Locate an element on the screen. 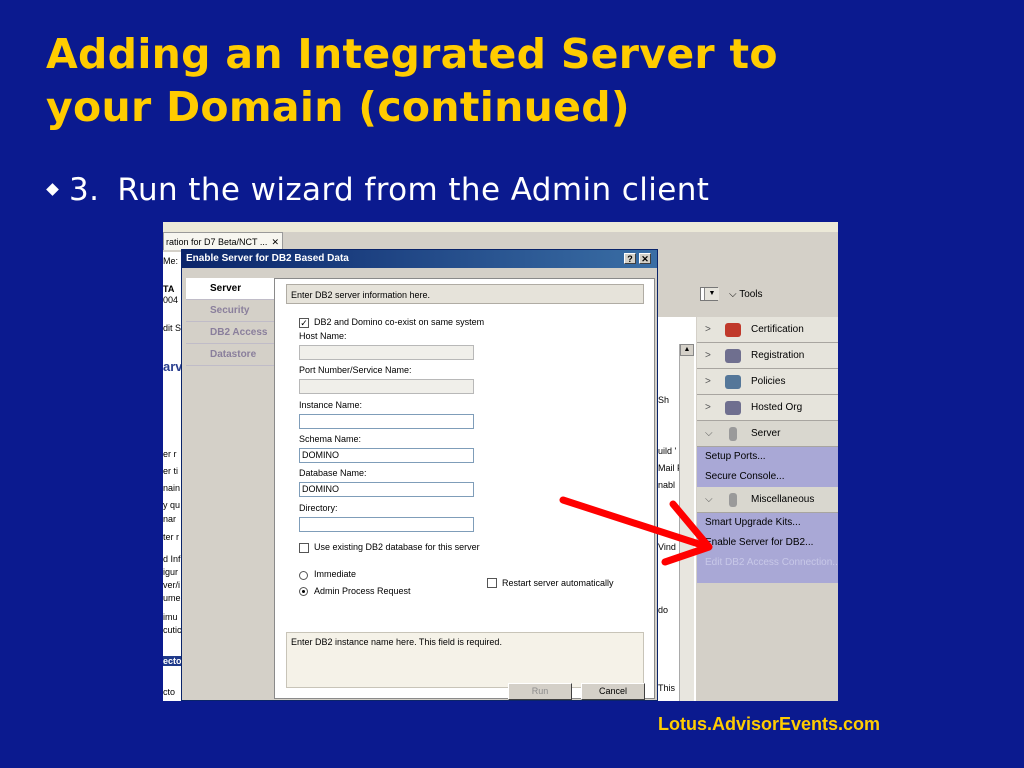  bullet-number: 3. is located at coordinates (84, 190).